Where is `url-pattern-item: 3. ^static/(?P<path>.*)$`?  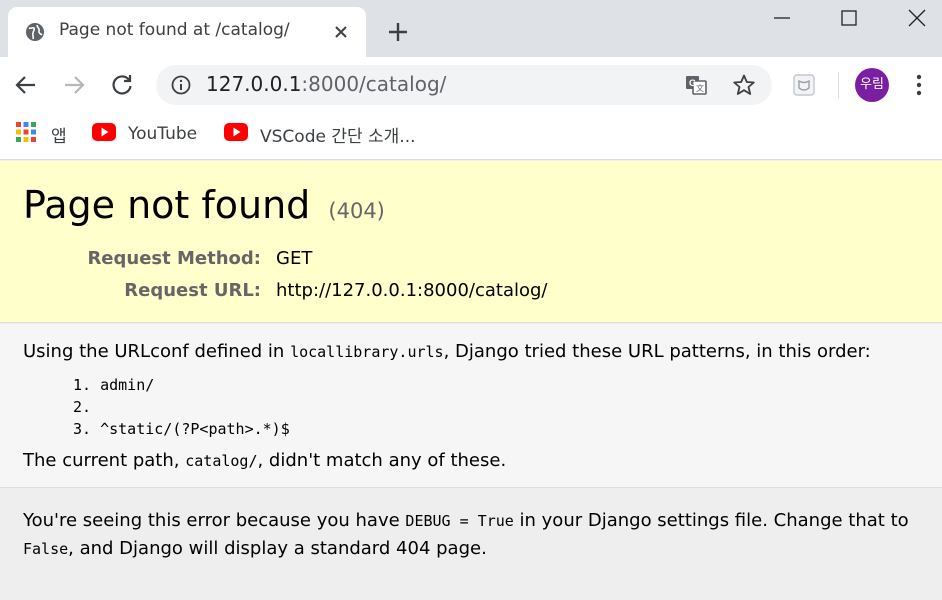
url-pattern-item: 3. ^static/(?P<path>.*)$ is located at coordinates (181, 429).